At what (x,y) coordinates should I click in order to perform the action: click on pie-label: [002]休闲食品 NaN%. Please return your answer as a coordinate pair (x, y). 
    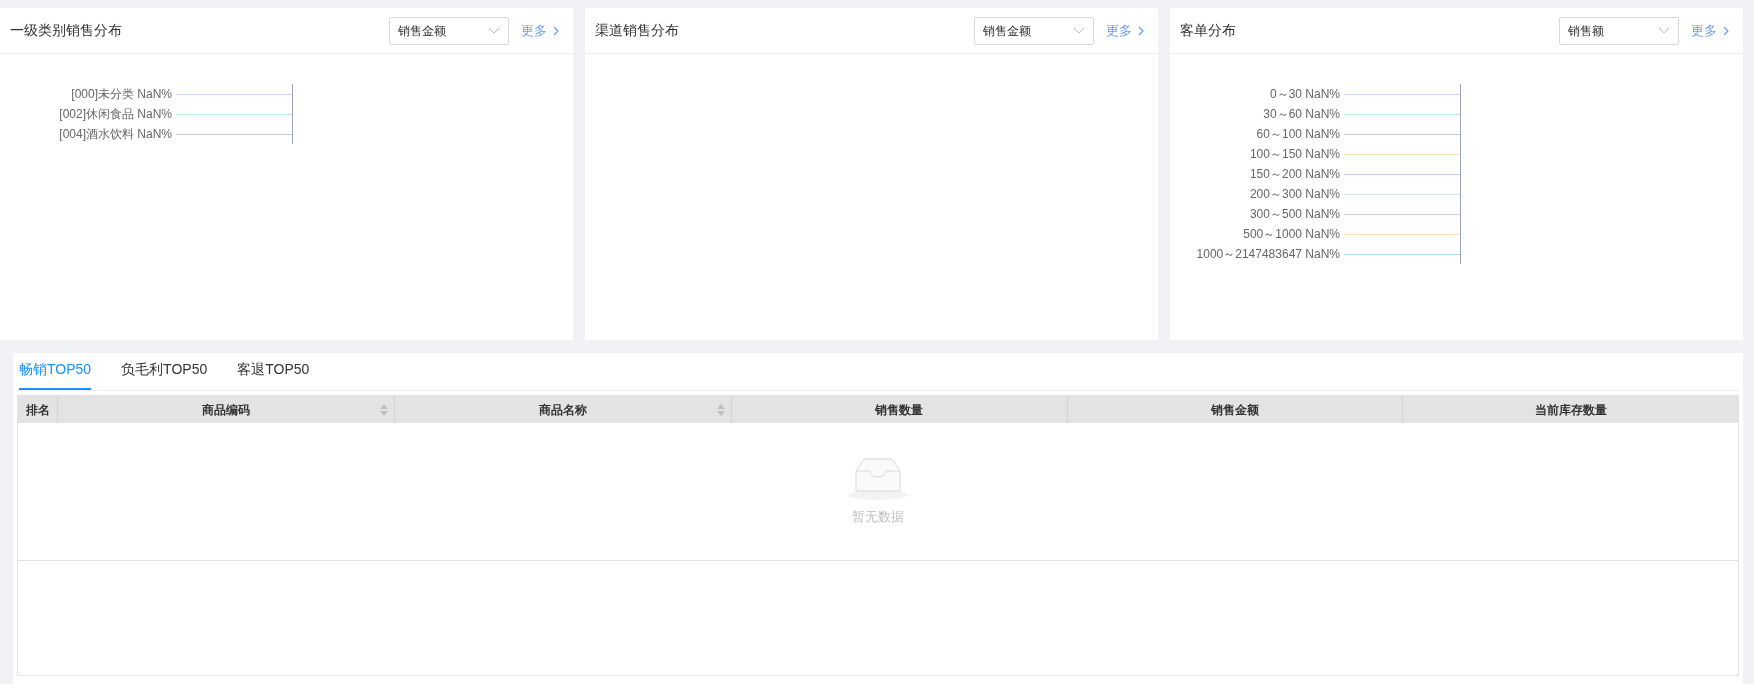
    Looking at the image, I should click on (115, 114).